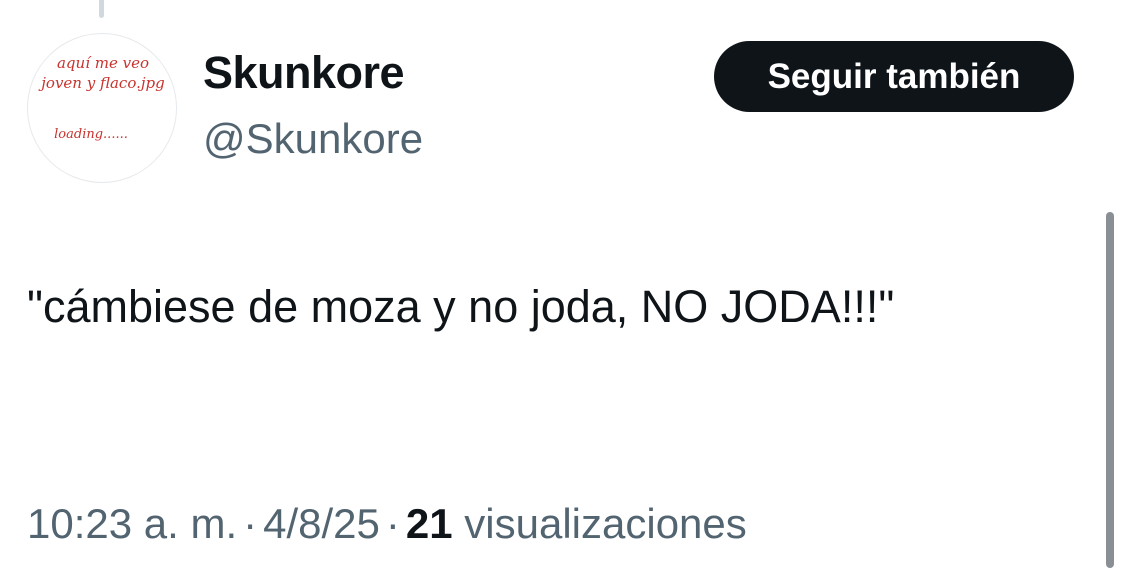  Describe the element at coordinates (304, 72) in the screenshot. I see `author-display-name: Skunkore` at that location.